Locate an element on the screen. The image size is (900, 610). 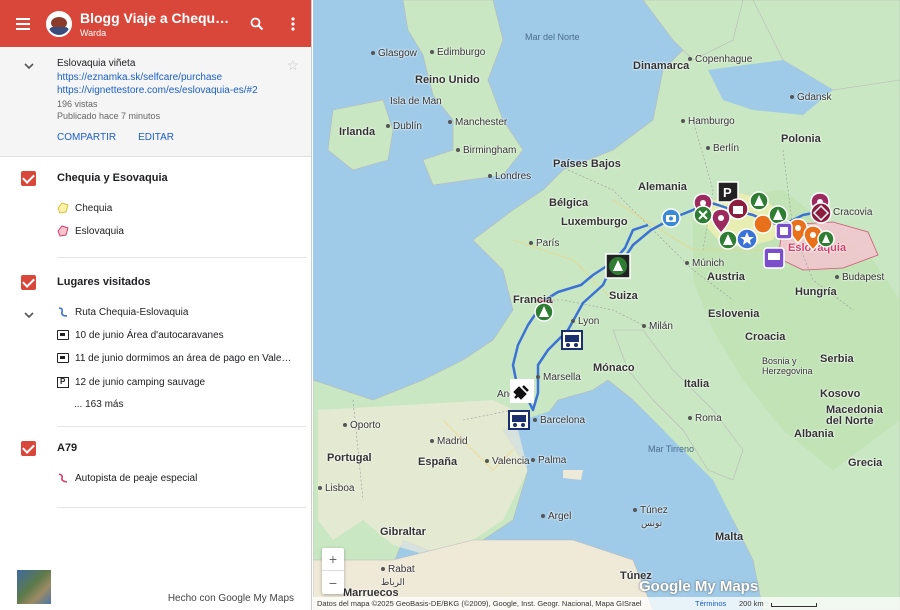
map-label: París is located at coordinates (544, 243).